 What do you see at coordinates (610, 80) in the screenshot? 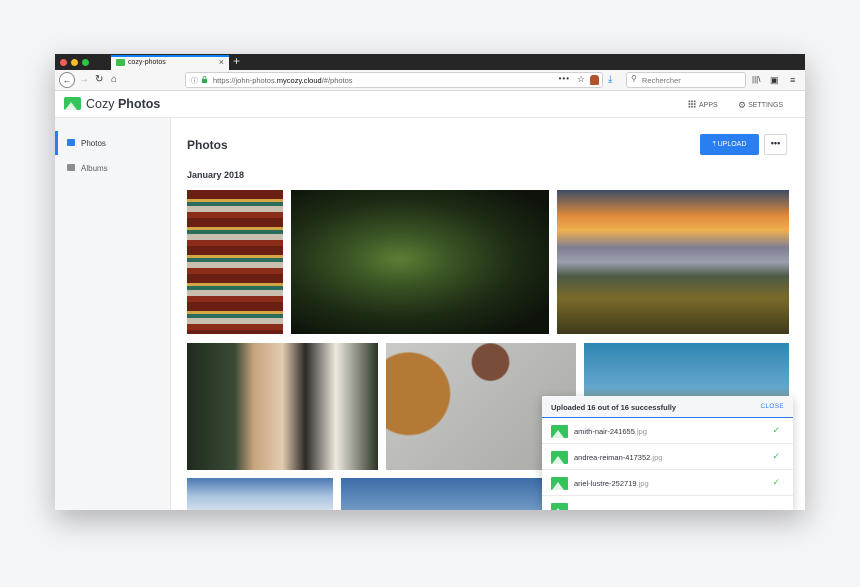
I see `download-icon: ⤓` at bounding box center [610, 80].